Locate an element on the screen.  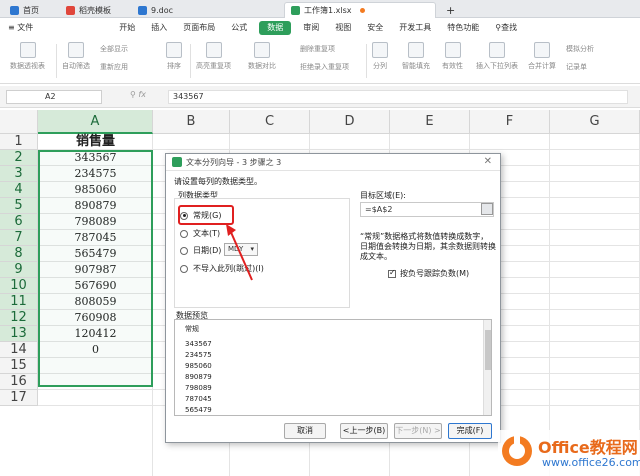
close-icon: ✕ is located at coordinates (488, 161).